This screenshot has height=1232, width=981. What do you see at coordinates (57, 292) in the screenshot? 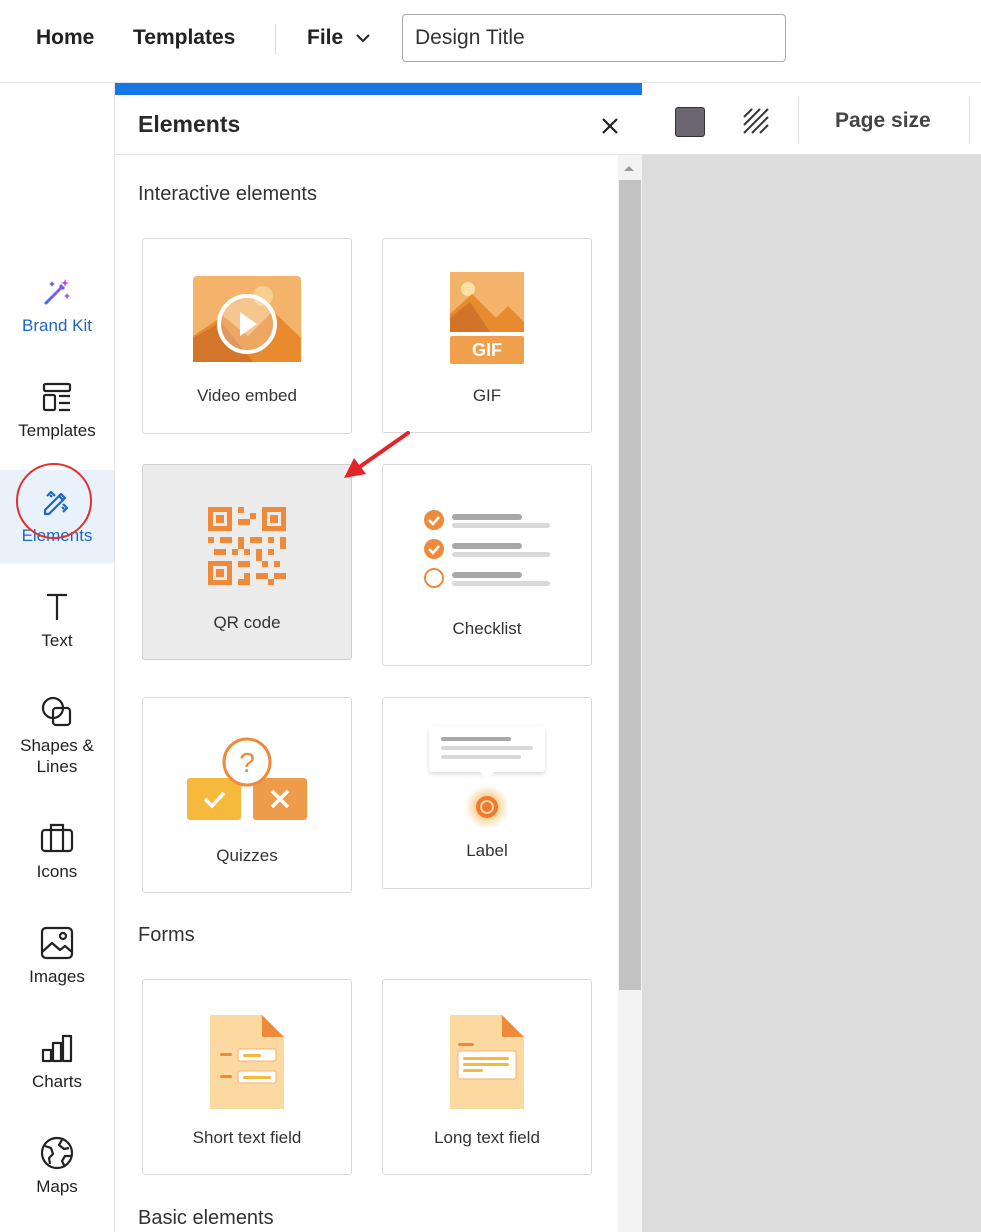
I see `magic-wand-icon` at bounding box center [57, 292].